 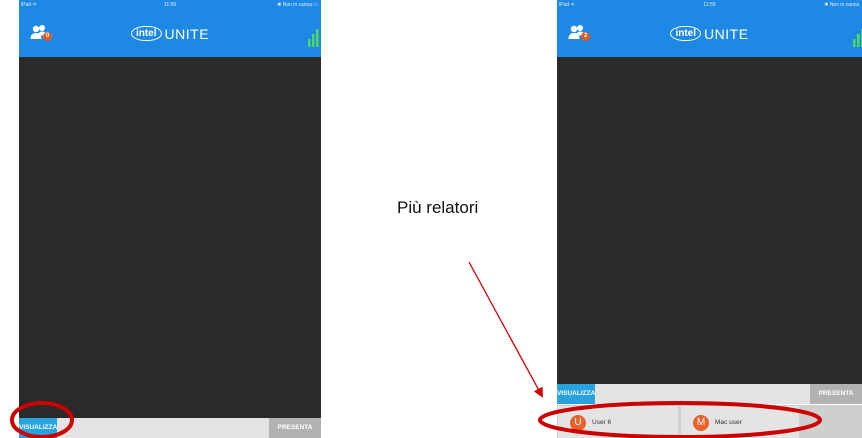 What do you see at coordinates (42, 419) in the screenshot?
I see `highlight-ellipse-view-tab` at bounding box center [42, 419].